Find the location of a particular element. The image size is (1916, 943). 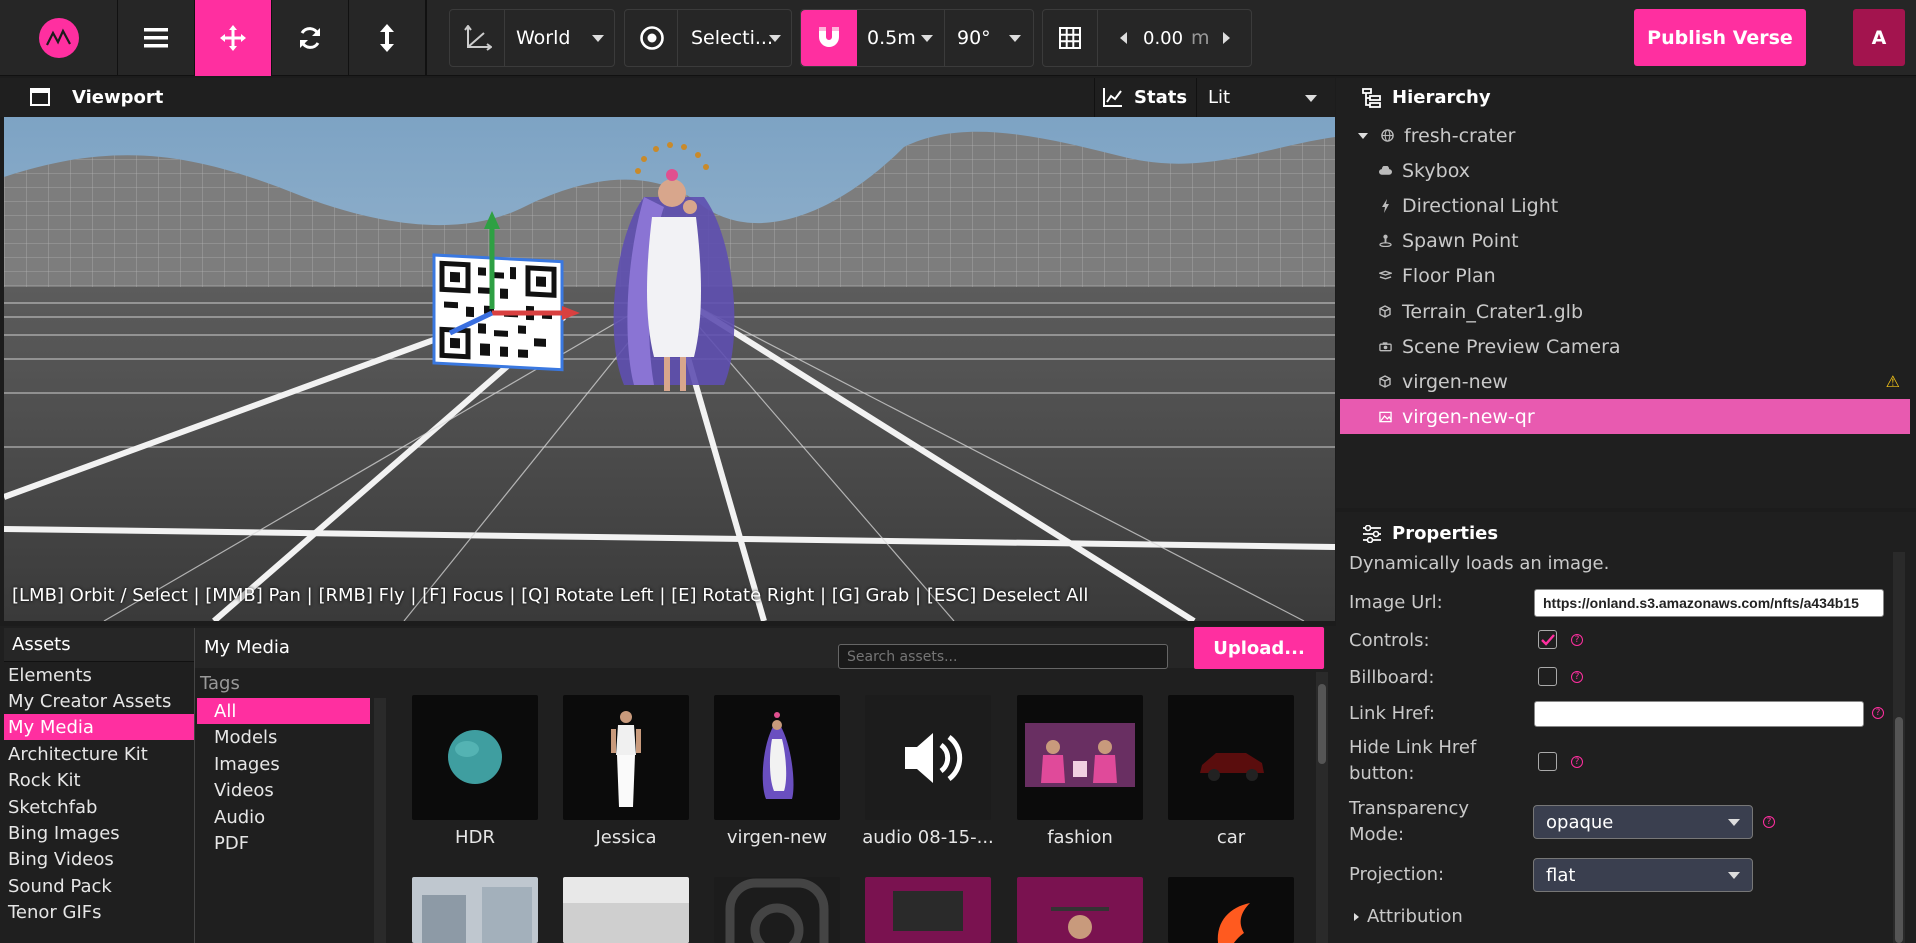

tags-scrollbar is located at coordinates (380, 820).